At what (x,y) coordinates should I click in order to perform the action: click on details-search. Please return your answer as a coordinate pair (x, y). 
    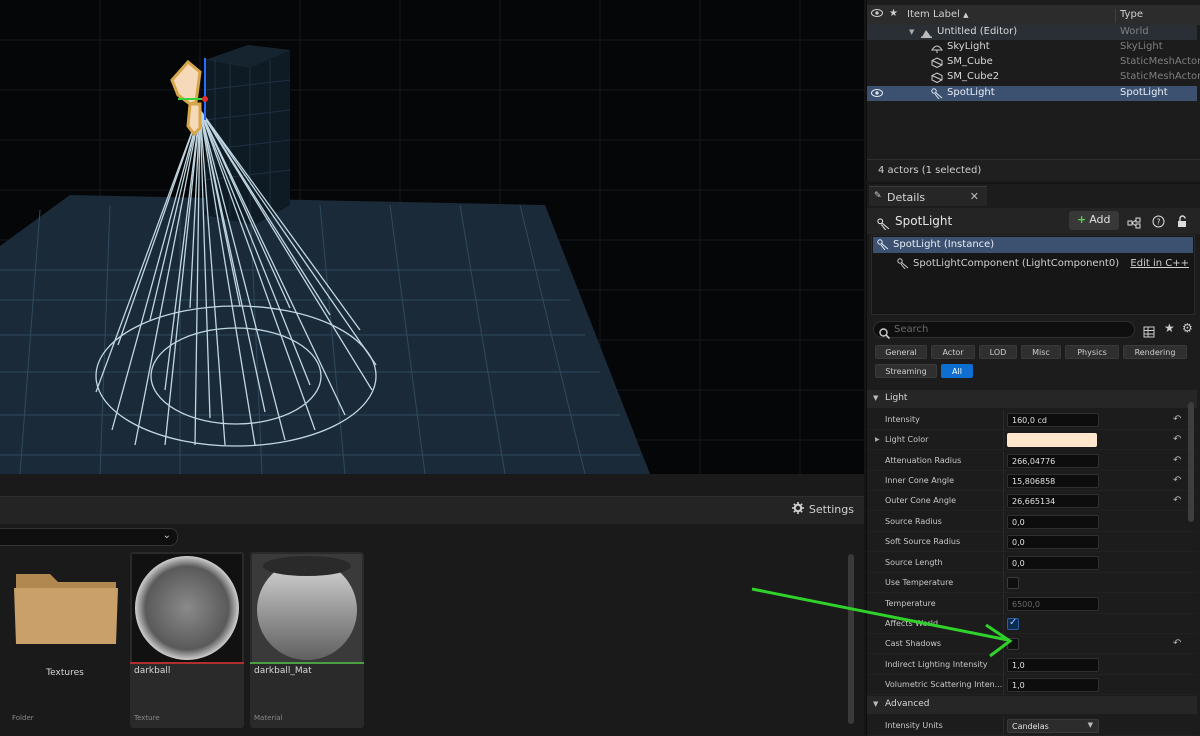
    Looking at the image, I should click on (1004, 330).